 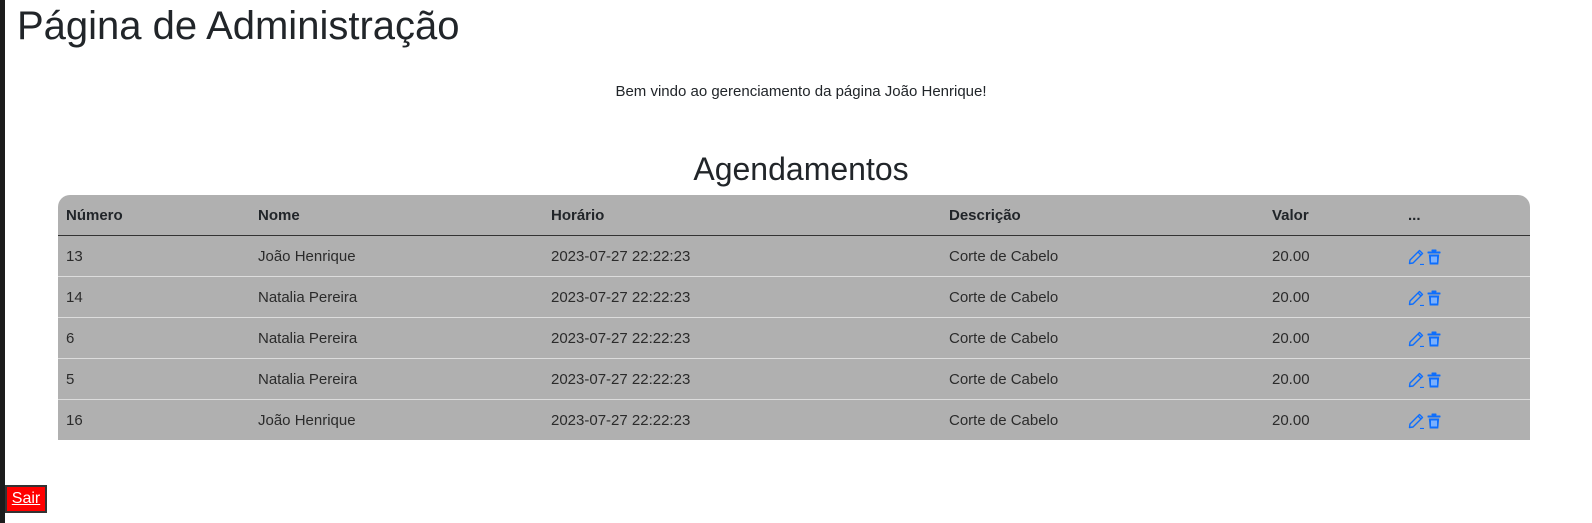 I want to click on cell-numero: 14, so click(x=154, y=297).